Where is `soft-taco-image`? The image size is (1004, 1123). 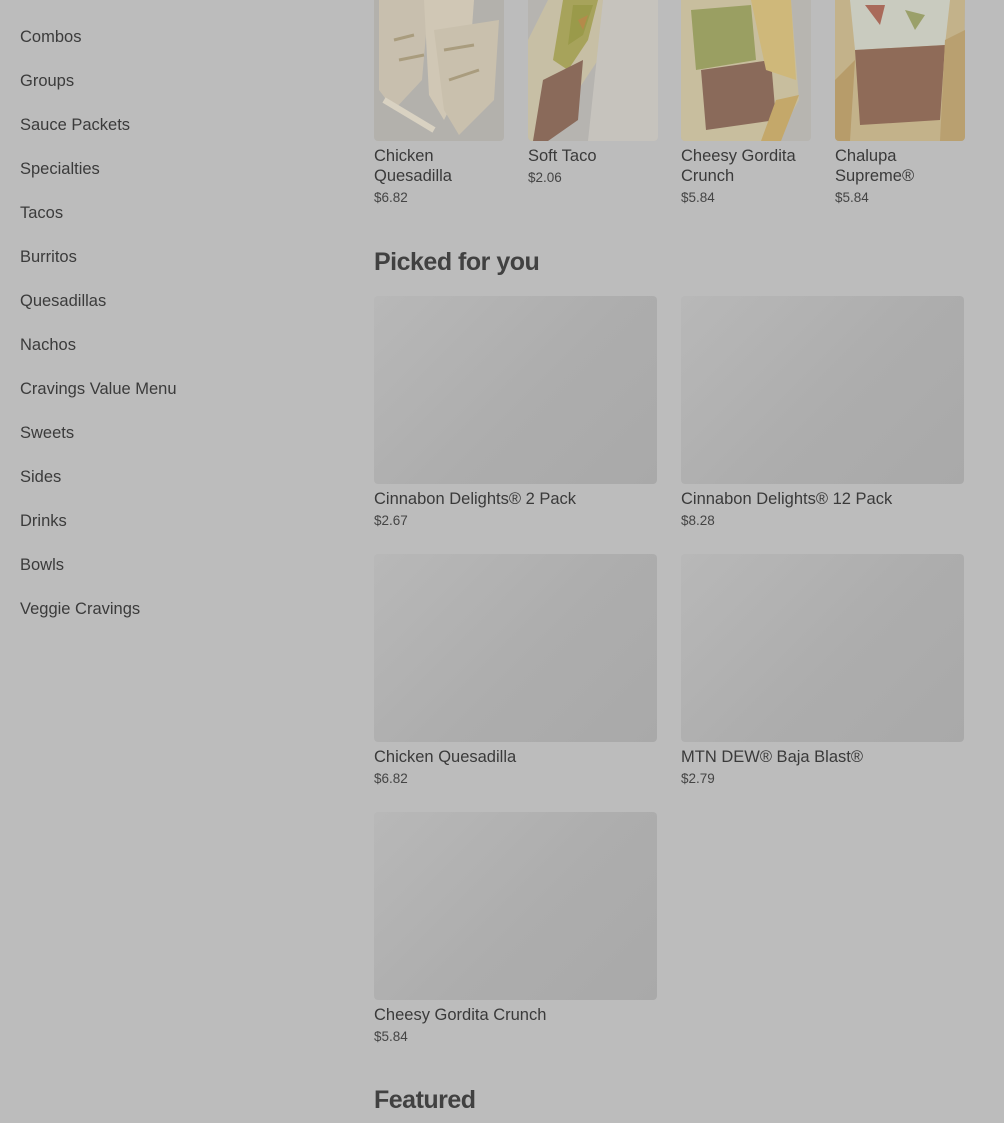 soft-taco-image is located at coordinates (593, 70).